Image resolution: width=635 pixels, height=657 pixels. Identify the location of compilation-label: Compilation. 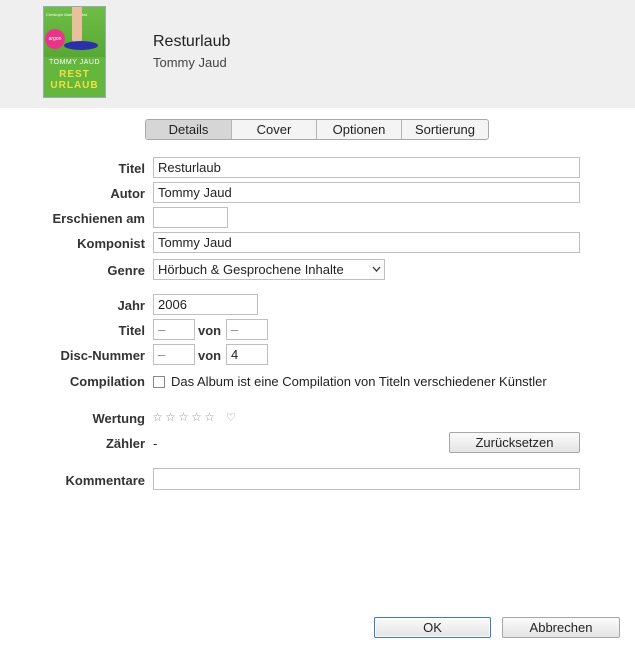
(107, 381).